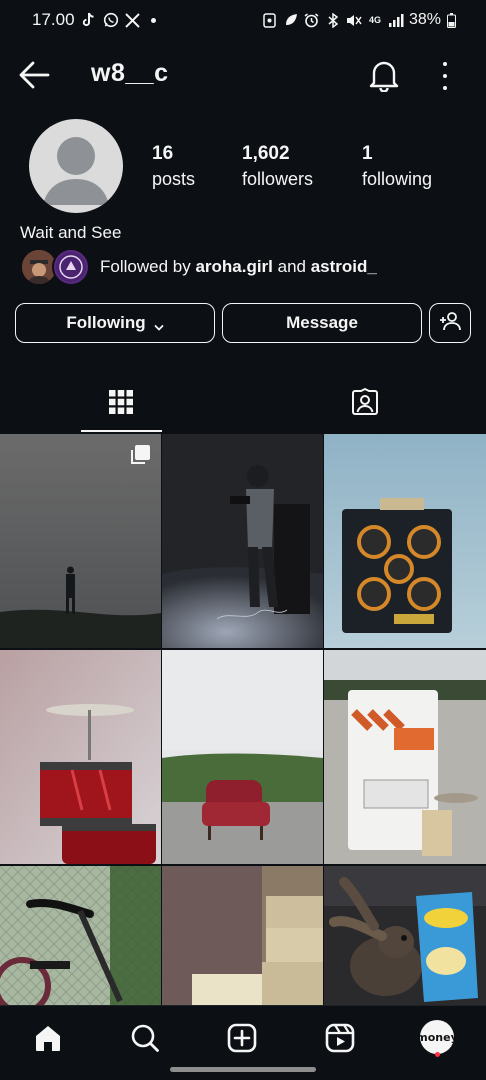  What do you see at coordinates (48, 1038) in the screenshot?
I see `home-icon` at bounding box center [48, 1038].